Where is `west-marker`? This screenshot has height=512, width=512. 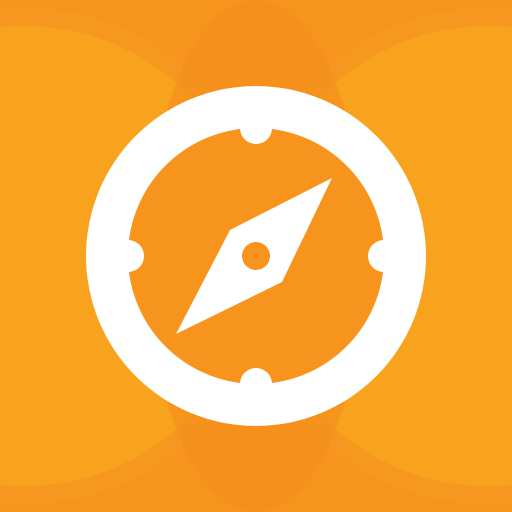
west-marker is located at coordinates (128, 256).